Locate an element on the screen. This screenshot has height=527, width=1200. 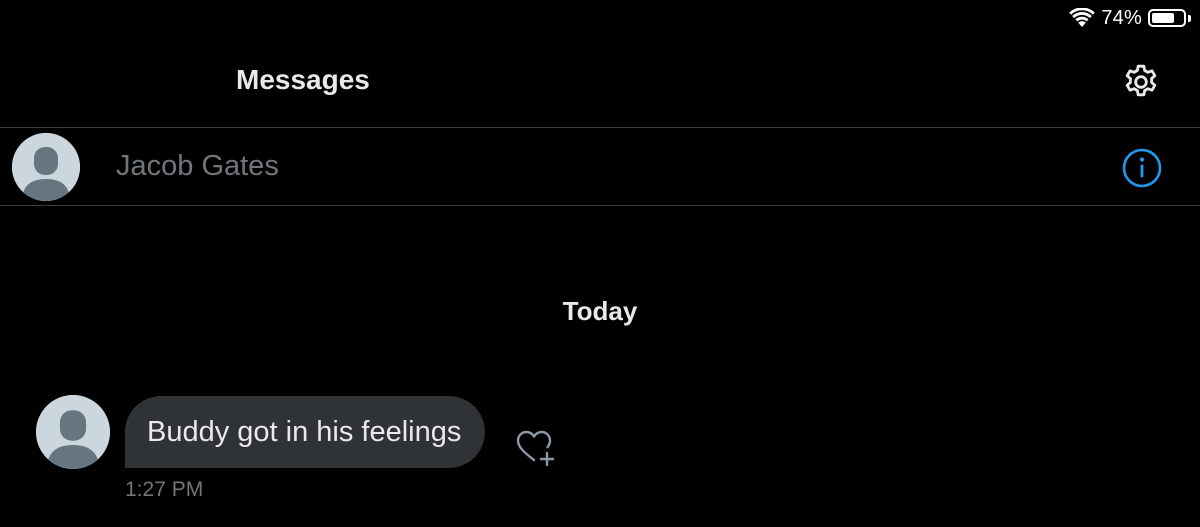
wifi-icon is located at coordinates (1082, 17).